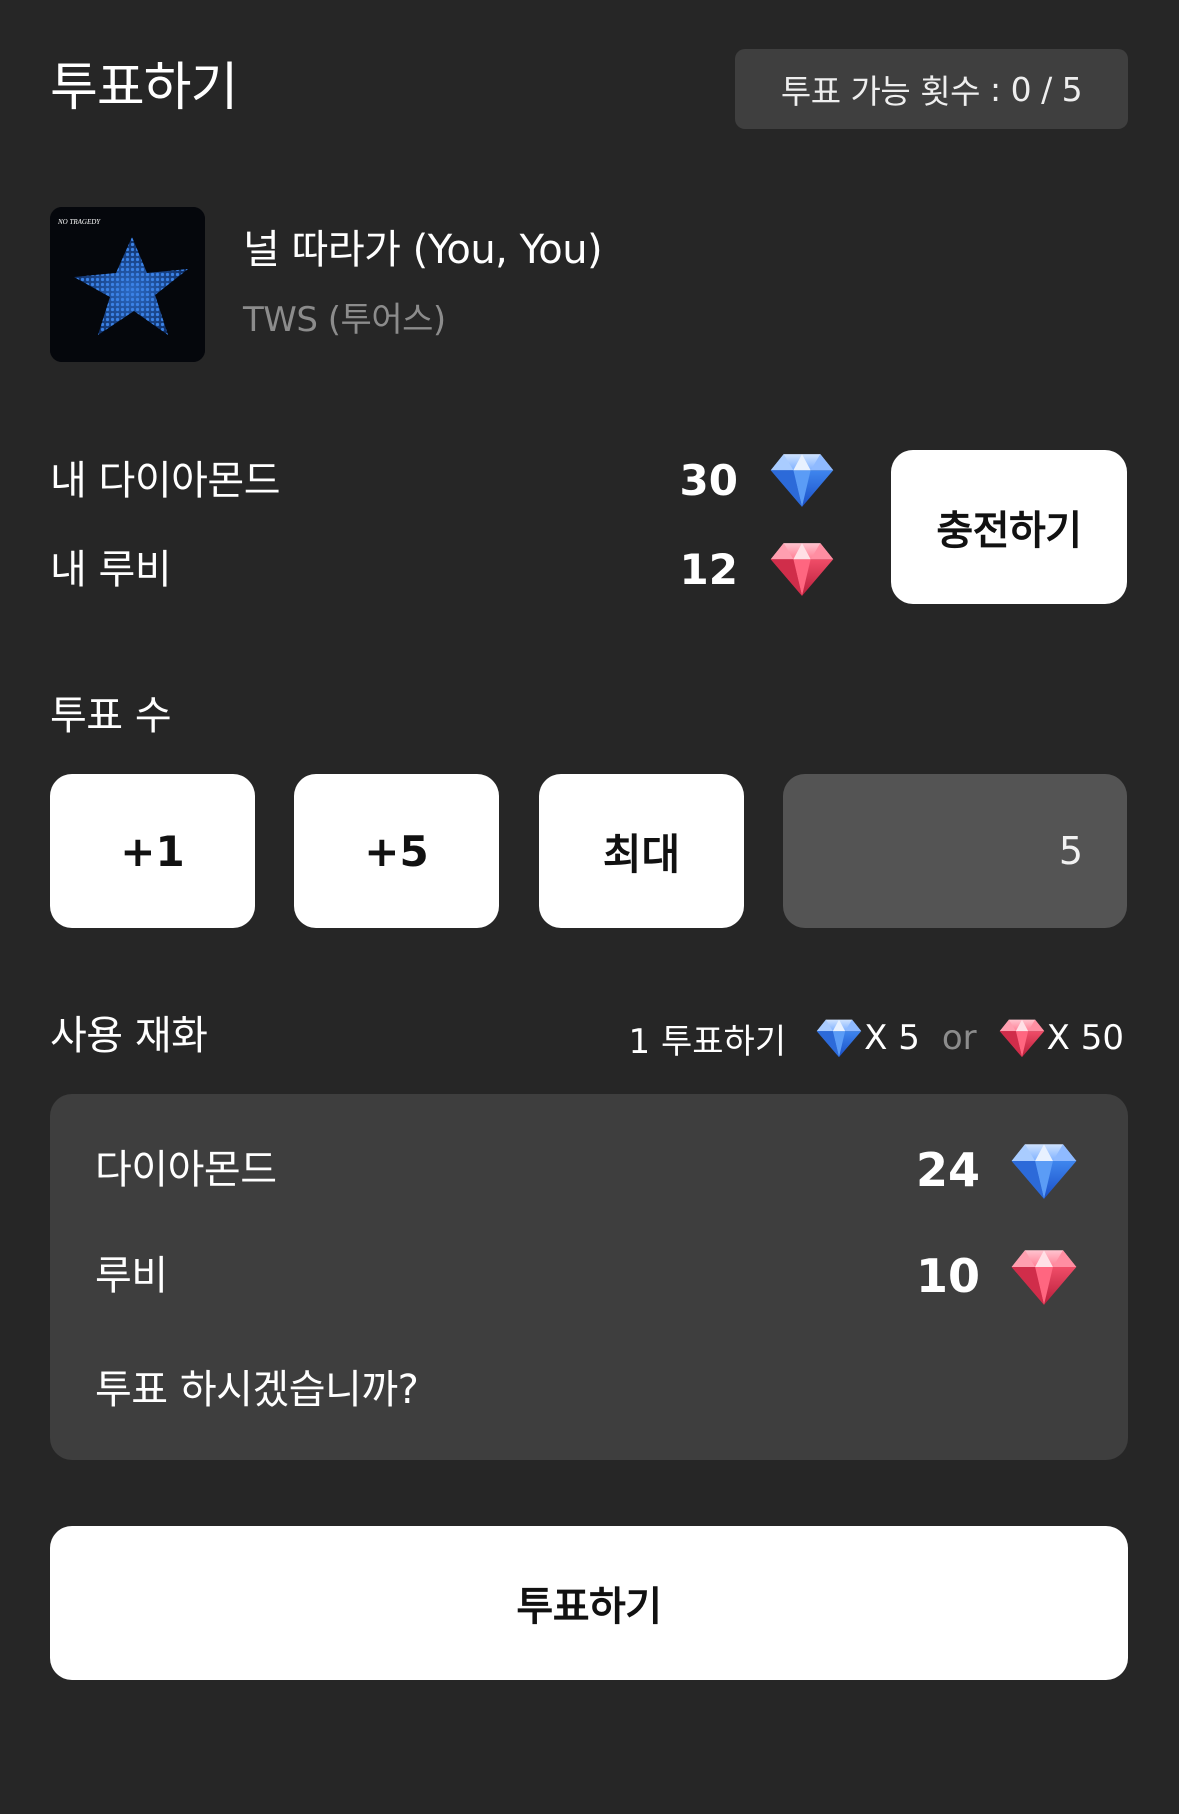 The image size is (1179, 1814). Describe the element at coordinates (152, 851) in the screenshot. I see `plus-one-button: +1` at that location.